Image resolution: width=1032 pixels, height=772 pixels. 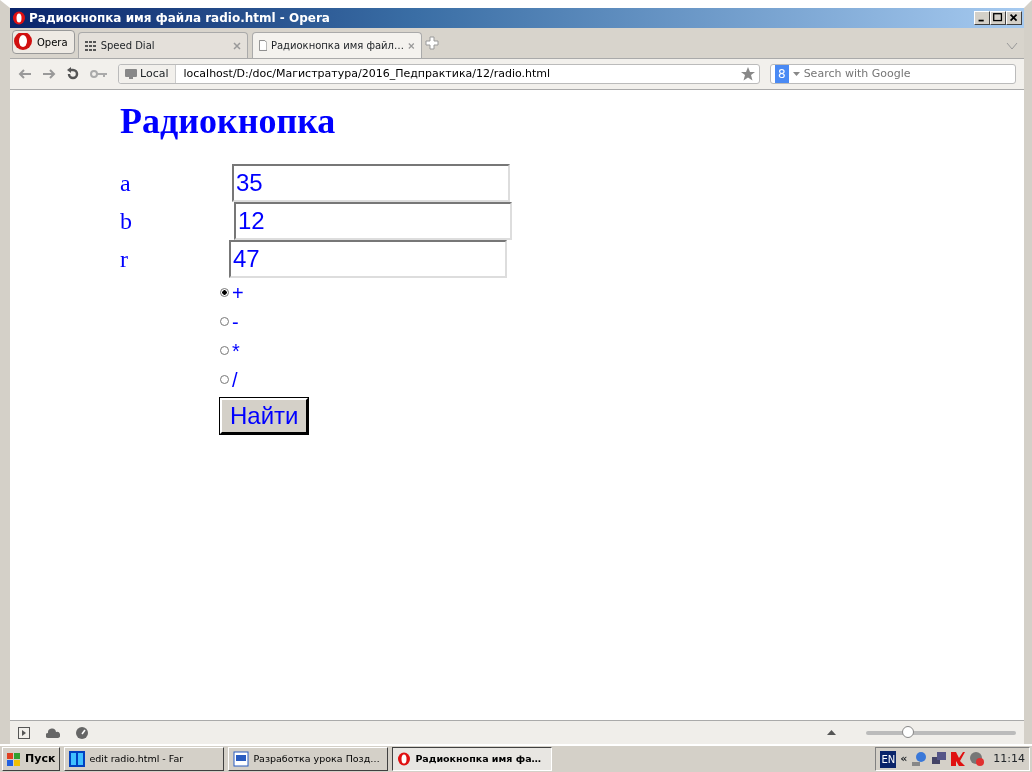 I want to click on window-title: Радиокнопка имя файла radio.html - Opera, so click(x=179, y=18).